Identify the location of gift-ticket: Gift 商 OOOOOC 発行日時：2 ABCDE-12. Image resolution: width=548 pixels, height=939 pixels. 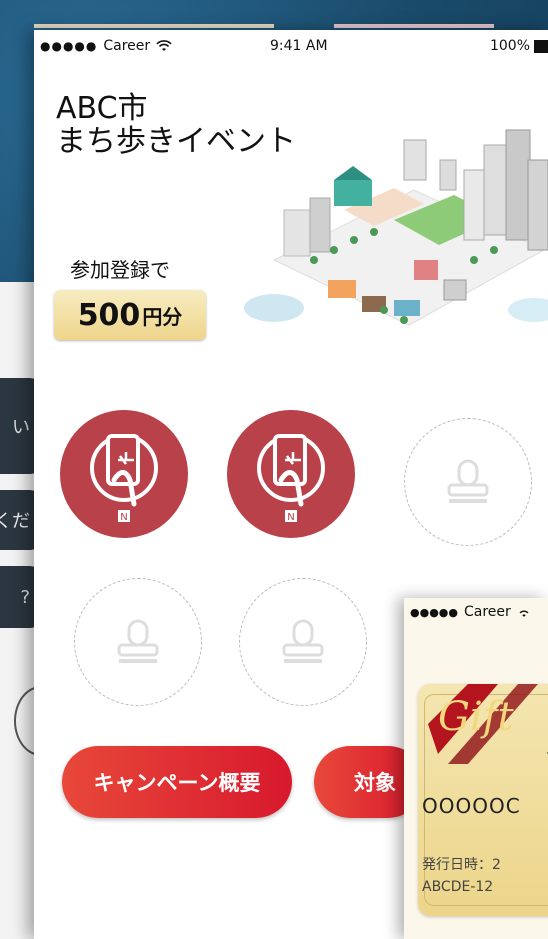
(483, 800).